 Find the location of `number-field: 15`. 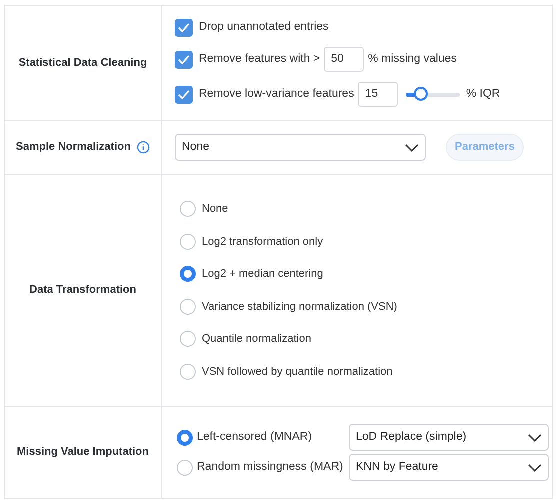

number-field: 15 is located at coordinates (378, 94).